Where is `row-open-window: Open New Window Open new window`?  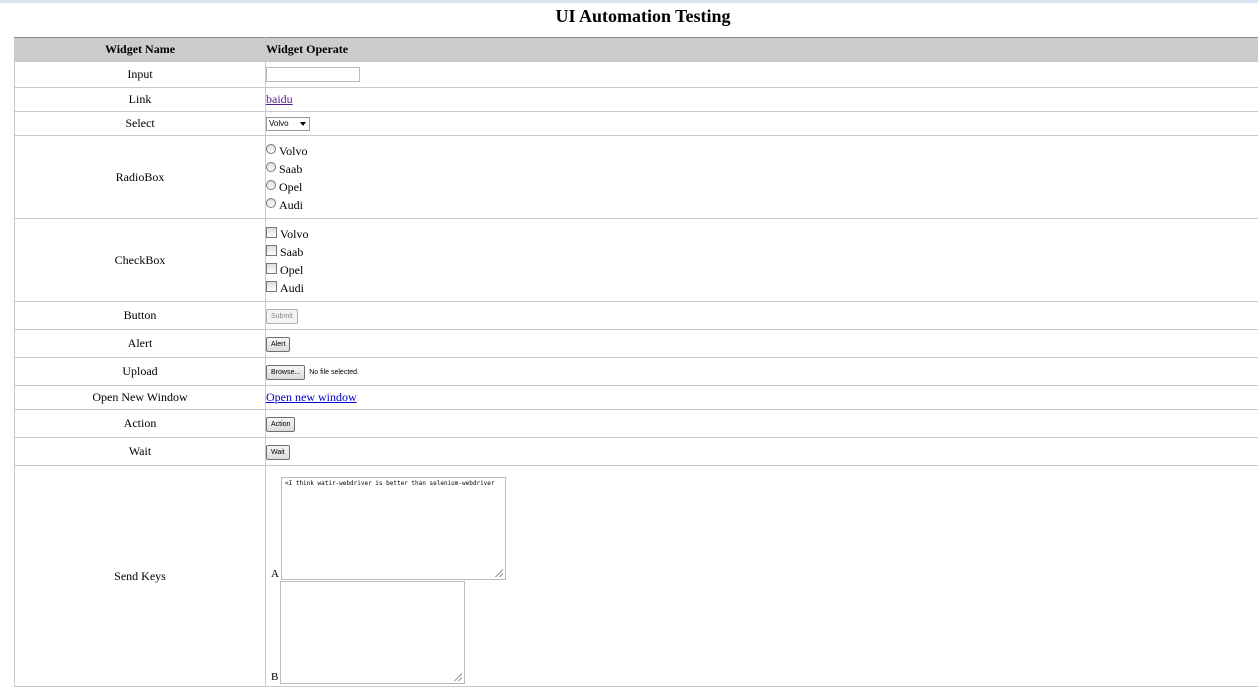
row-open-window: Open New Window Open new window is located at coordinates (636, 398).